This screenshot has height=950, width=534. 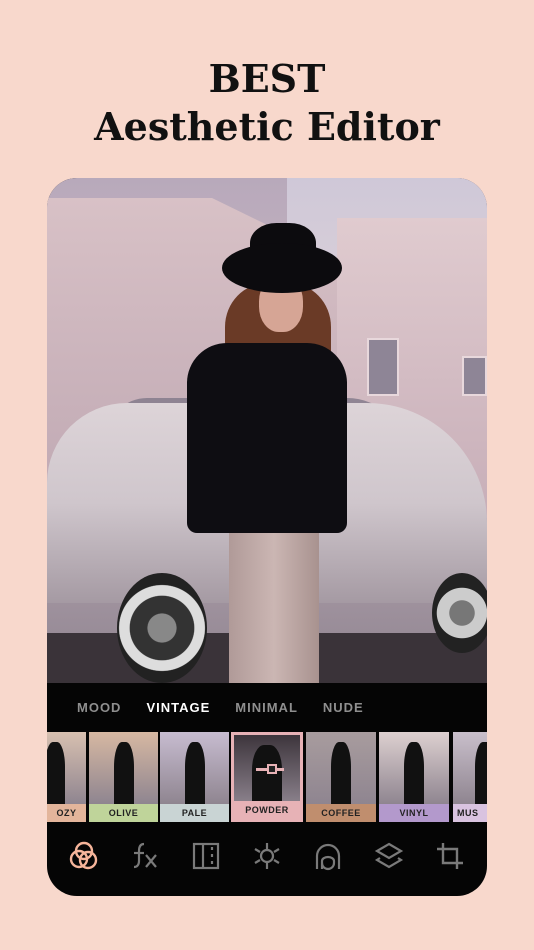 I want to click on filter-category-tabs: MOOD VINTAGE MINIMAL NUDE, so click(x=267, y=707).